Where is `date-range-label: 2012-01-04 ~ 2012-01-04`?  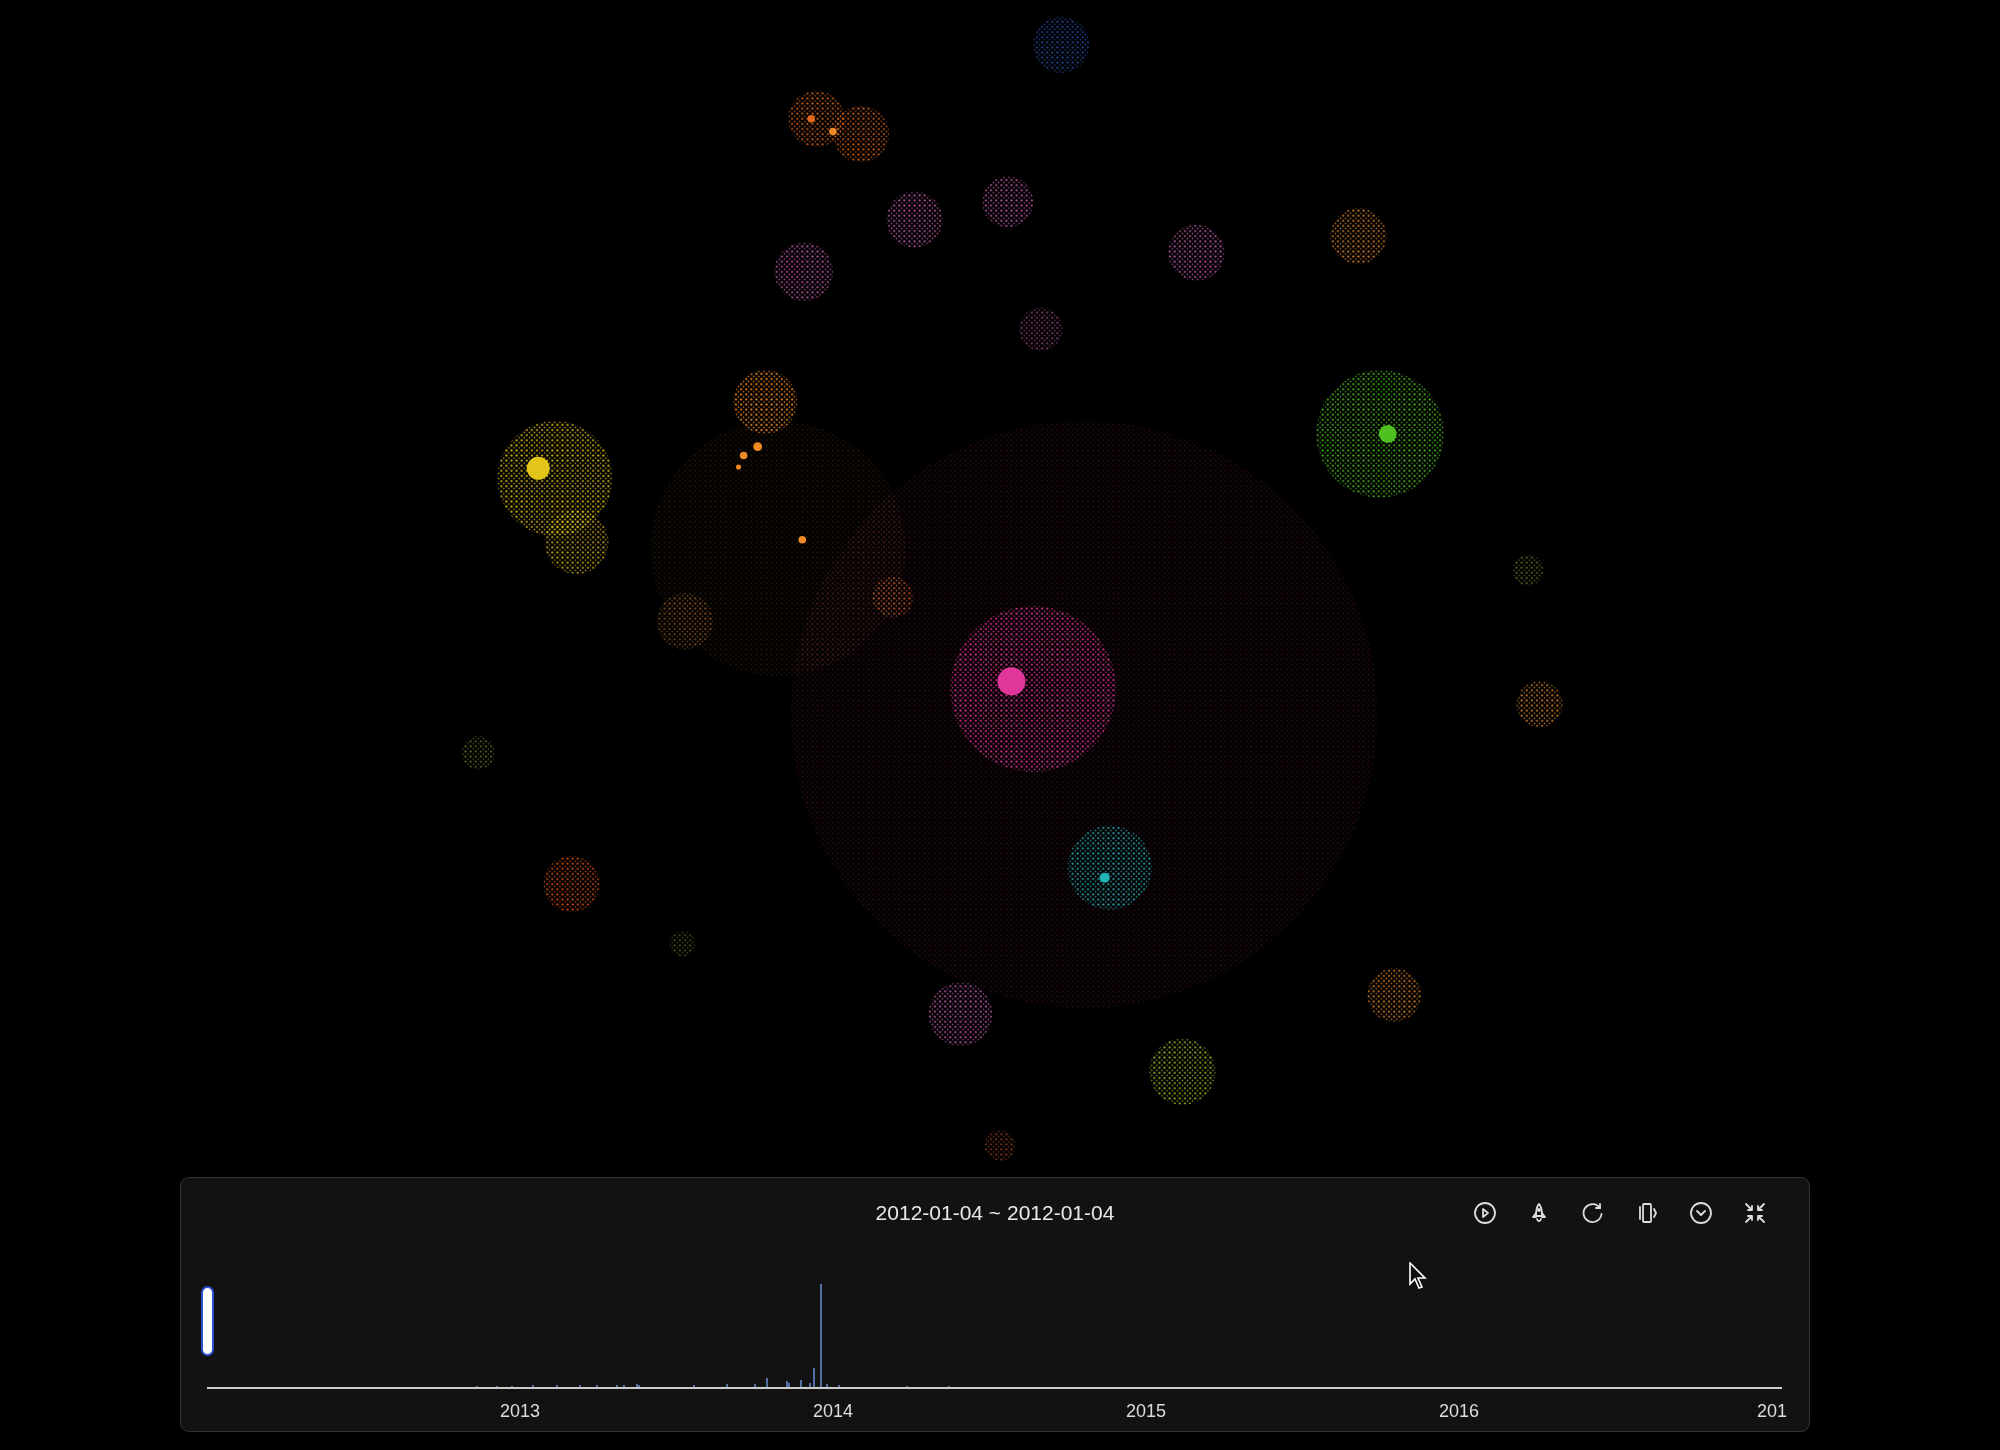
date-range-label: 2012-01-04 ~ 2012-01-04 is located at coordinates (995, 1213).